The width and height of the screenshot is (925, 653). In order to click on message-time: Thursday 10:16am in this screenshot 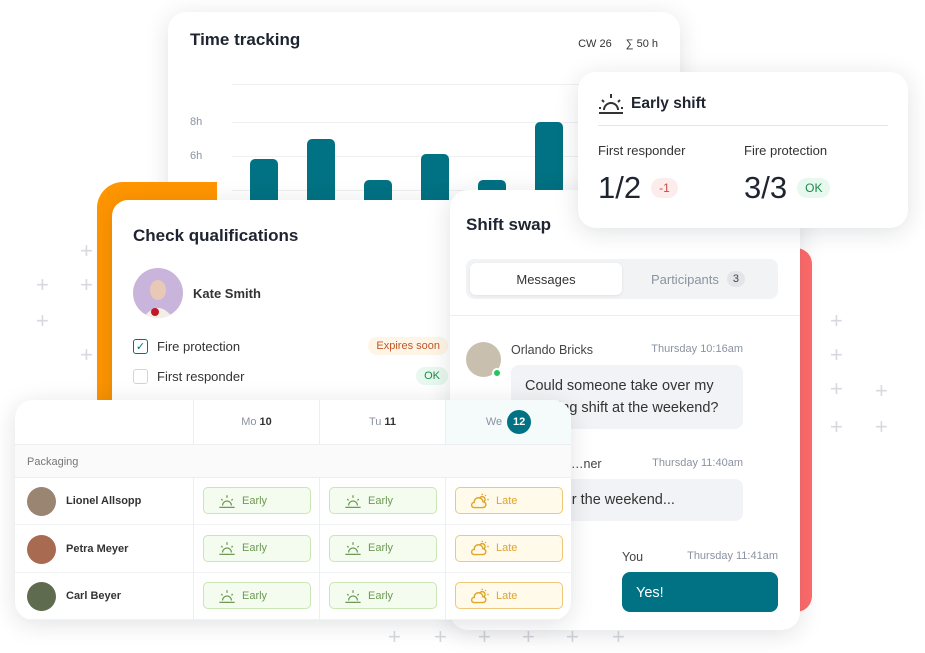, I will do `click(697, 349)`.